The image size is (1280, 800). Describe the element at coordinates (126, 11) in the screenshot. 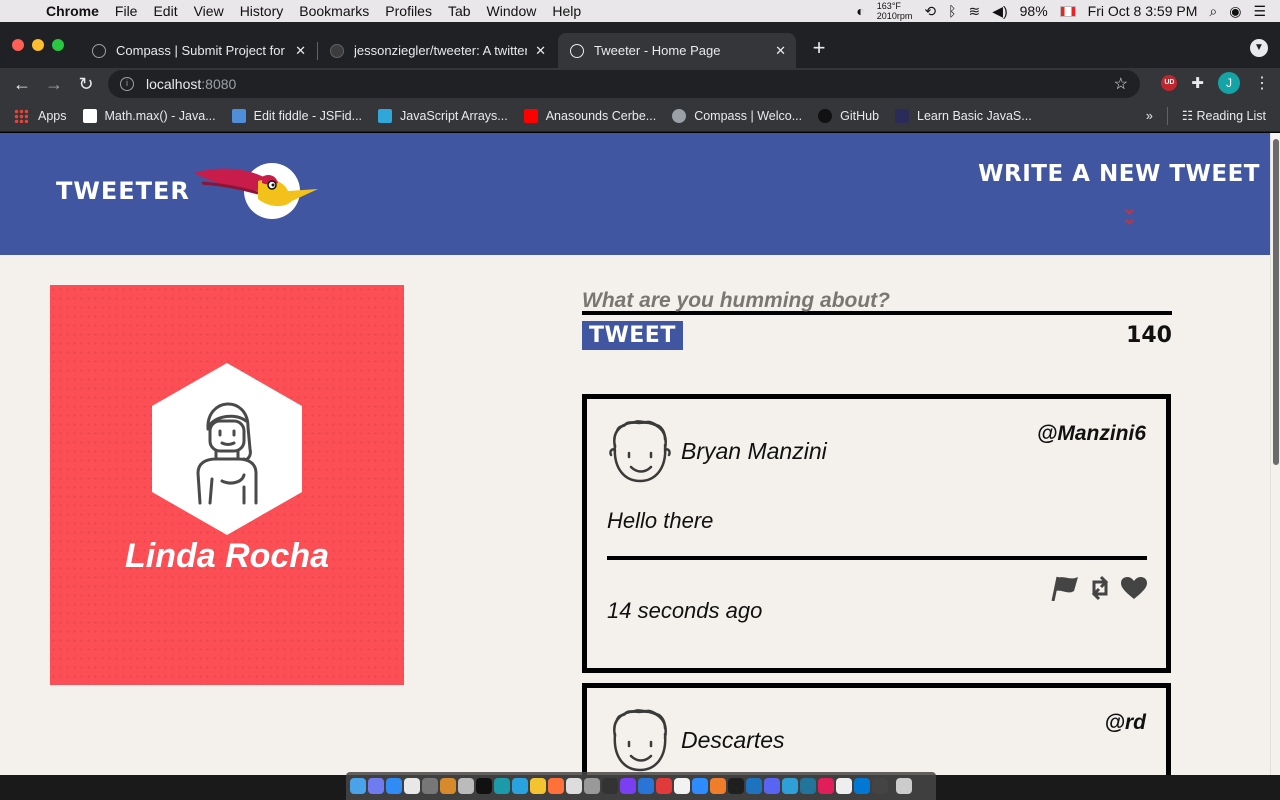

I see `menu-file: File` at that location.